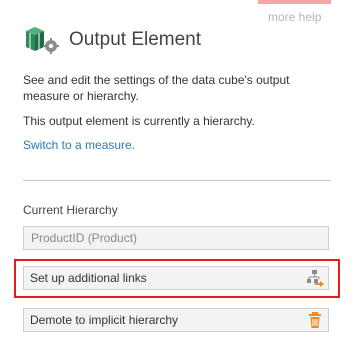 The height and width of the screenshot is (351, 355). I want to click on divider, so click(177, 180).